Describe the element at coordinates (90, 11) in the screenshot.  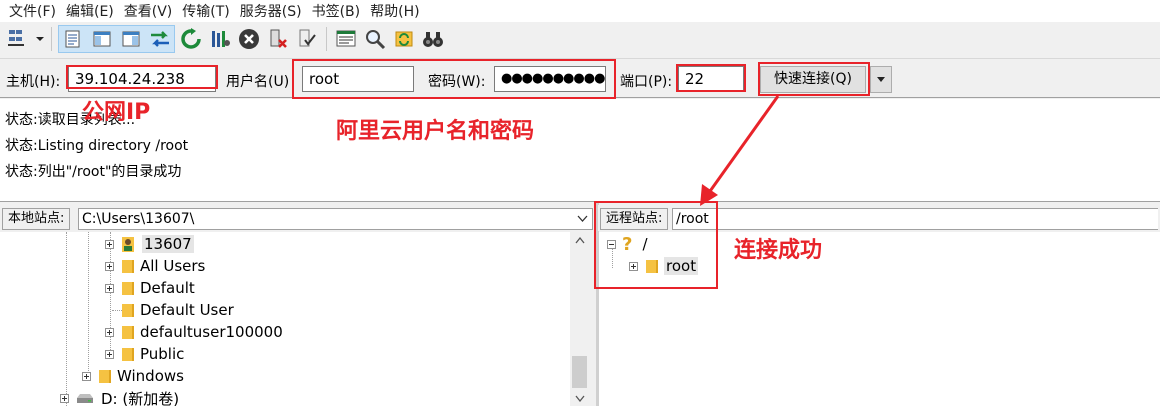
I see `menu-edit: 编辑(E)` at that location.